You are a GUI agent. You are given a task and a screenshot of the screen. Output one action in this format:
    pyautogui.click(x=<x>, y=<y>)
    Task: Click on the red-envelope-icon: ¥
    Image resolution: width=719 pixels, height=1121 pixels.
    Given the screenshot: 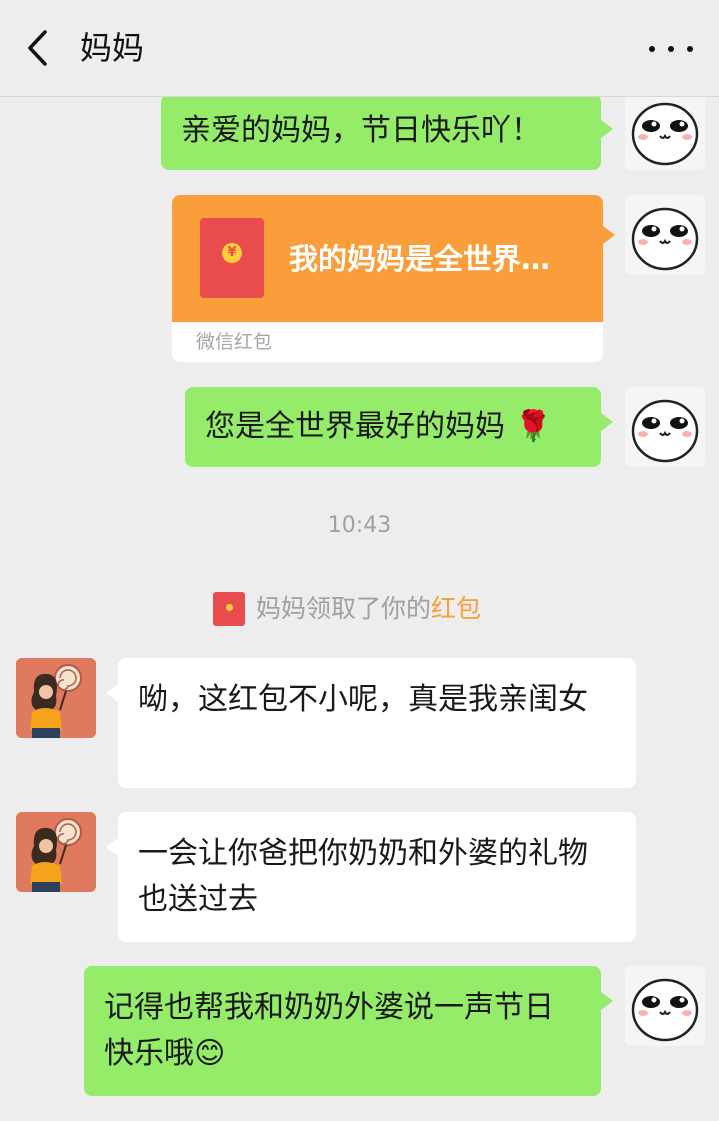 What is the action you would take?
    pyautogui.click(x=232, y=258)
    